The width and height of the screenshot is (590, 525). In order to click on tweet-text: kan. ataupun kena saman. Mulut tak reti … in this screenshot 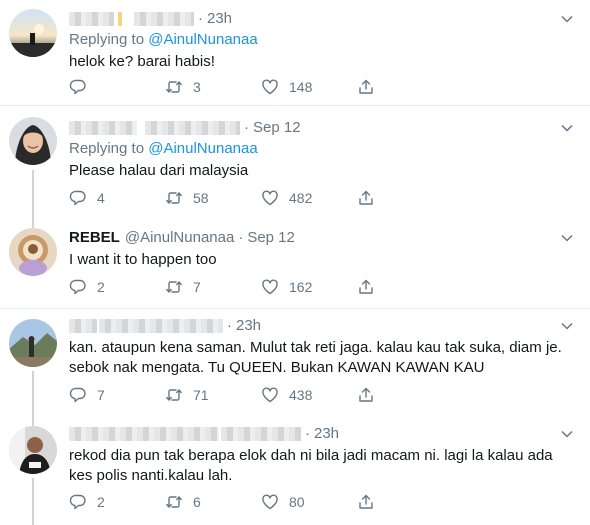, I will do `click(315, 357)`.